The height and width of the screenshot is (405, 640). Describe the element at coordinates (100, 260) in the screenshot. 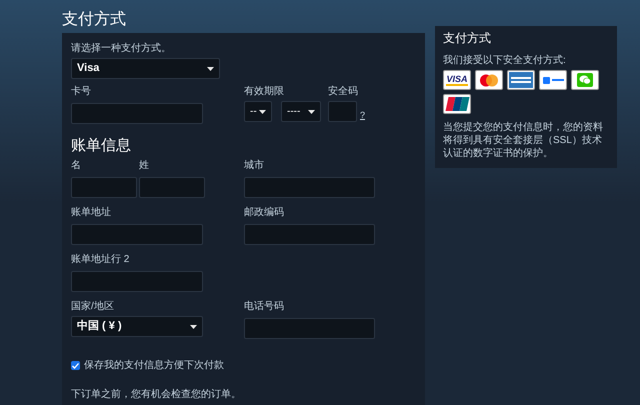

I see `field-label: 账单地址行 2` at that location.